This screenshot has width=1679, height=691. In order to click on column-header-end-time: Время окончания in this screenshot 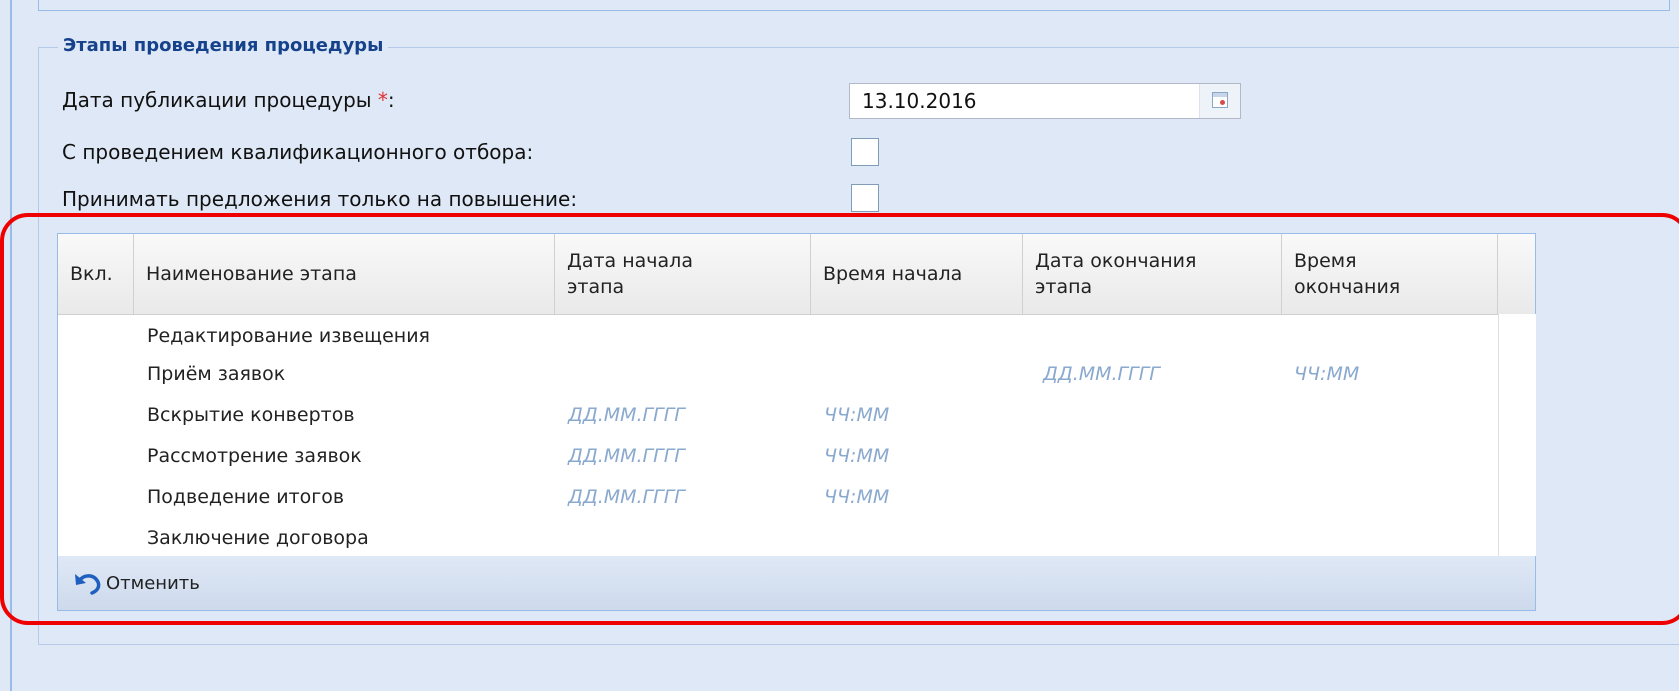, I will do `click(1390, 274)`.